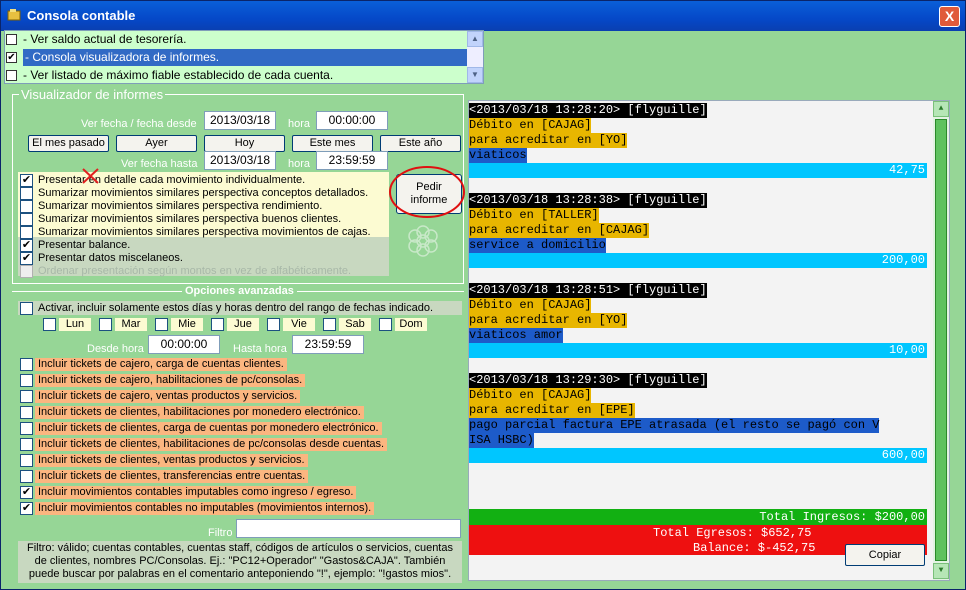 This screenshot has width=966, height=590. I want to click on entry-header: <2013/03/18 13:28:20> [flyguille], so click(588, 110).